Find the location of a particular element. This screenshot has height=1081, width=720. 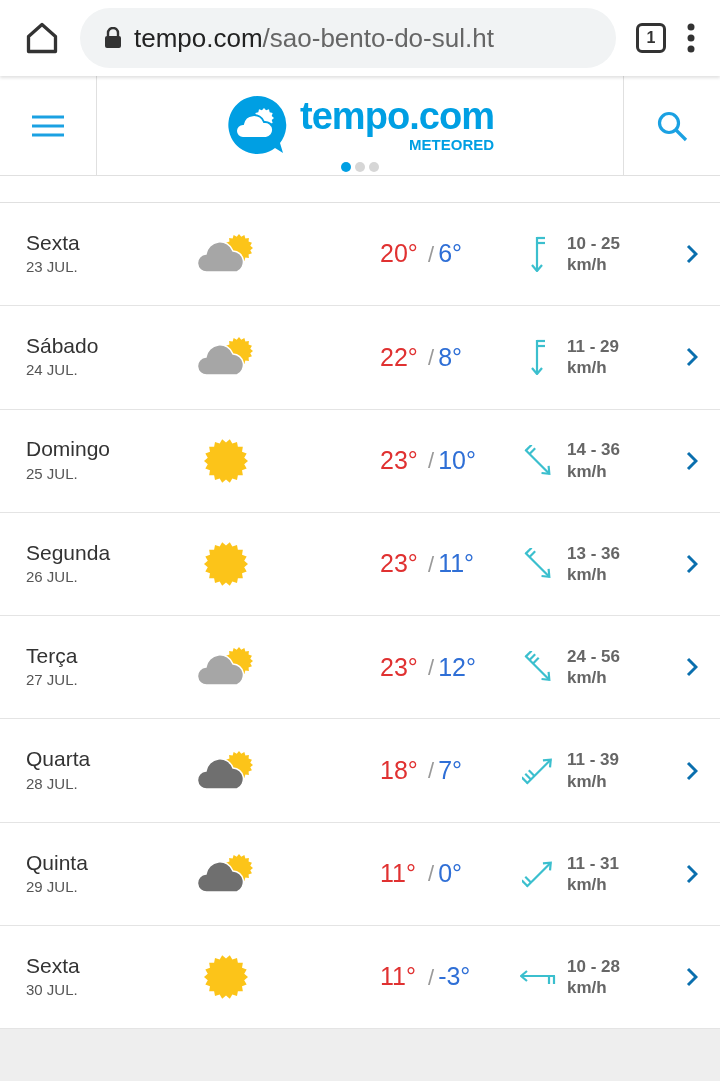

day-name: Quarta is located at coordinates (59, 759).